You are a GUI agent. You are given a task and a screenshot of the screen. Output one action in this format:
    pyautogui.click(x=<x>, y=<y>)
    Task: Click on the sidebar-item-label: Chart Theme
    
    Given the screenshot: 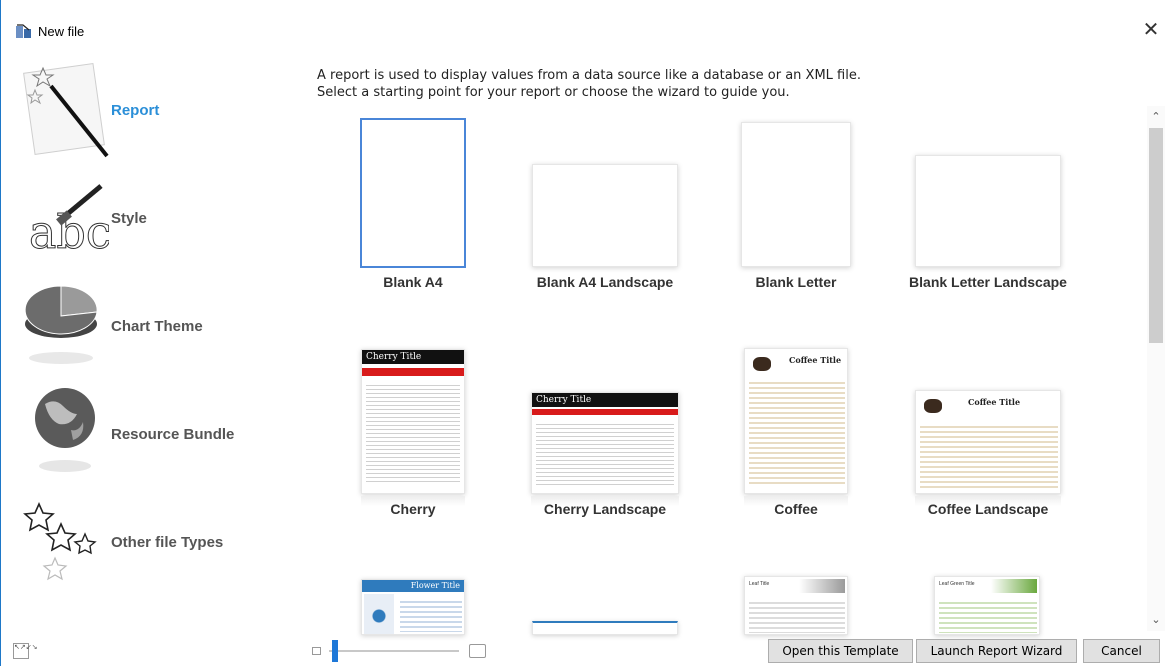 What is the action you would take?
    pyautogui.click(x=157, y=326)
    